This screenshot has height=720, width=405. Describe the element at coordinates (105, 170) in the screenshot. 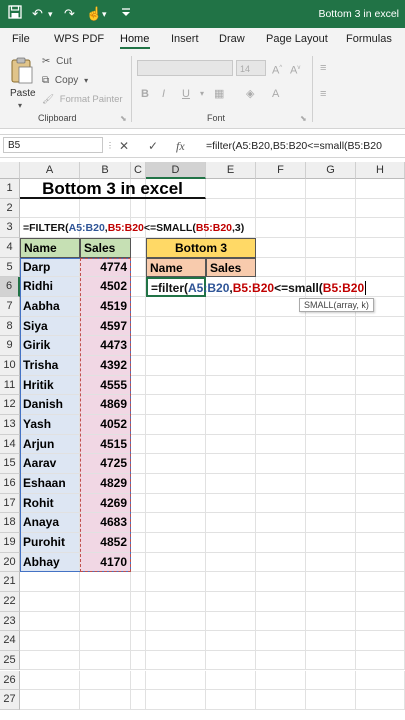

I see `column-header-b: B` at that location.